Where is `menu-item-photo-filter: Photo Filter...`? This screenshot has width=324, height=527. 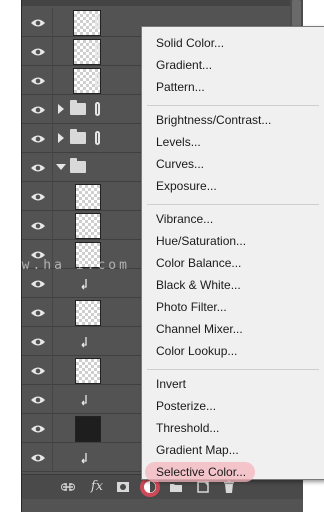 menu-item-photo-filter: Photo Filter... is located at coordinates (191, 307).